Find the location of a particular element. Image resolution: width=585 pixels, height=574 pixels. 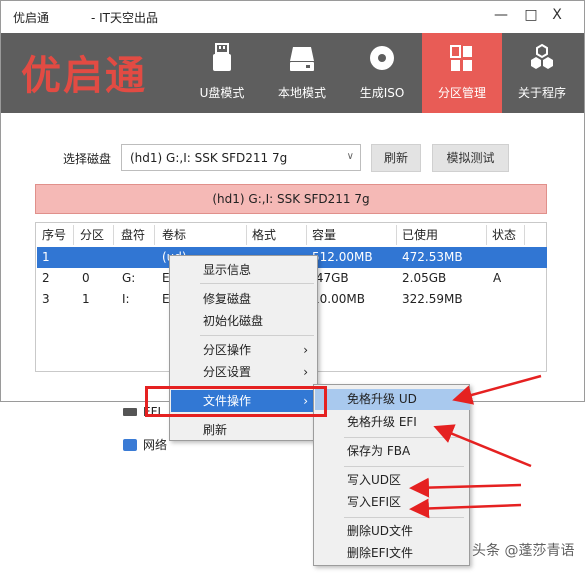

disk-banner: (hd1) G:,I: SSK SFD211 7g is located at coordinates (291, 199).